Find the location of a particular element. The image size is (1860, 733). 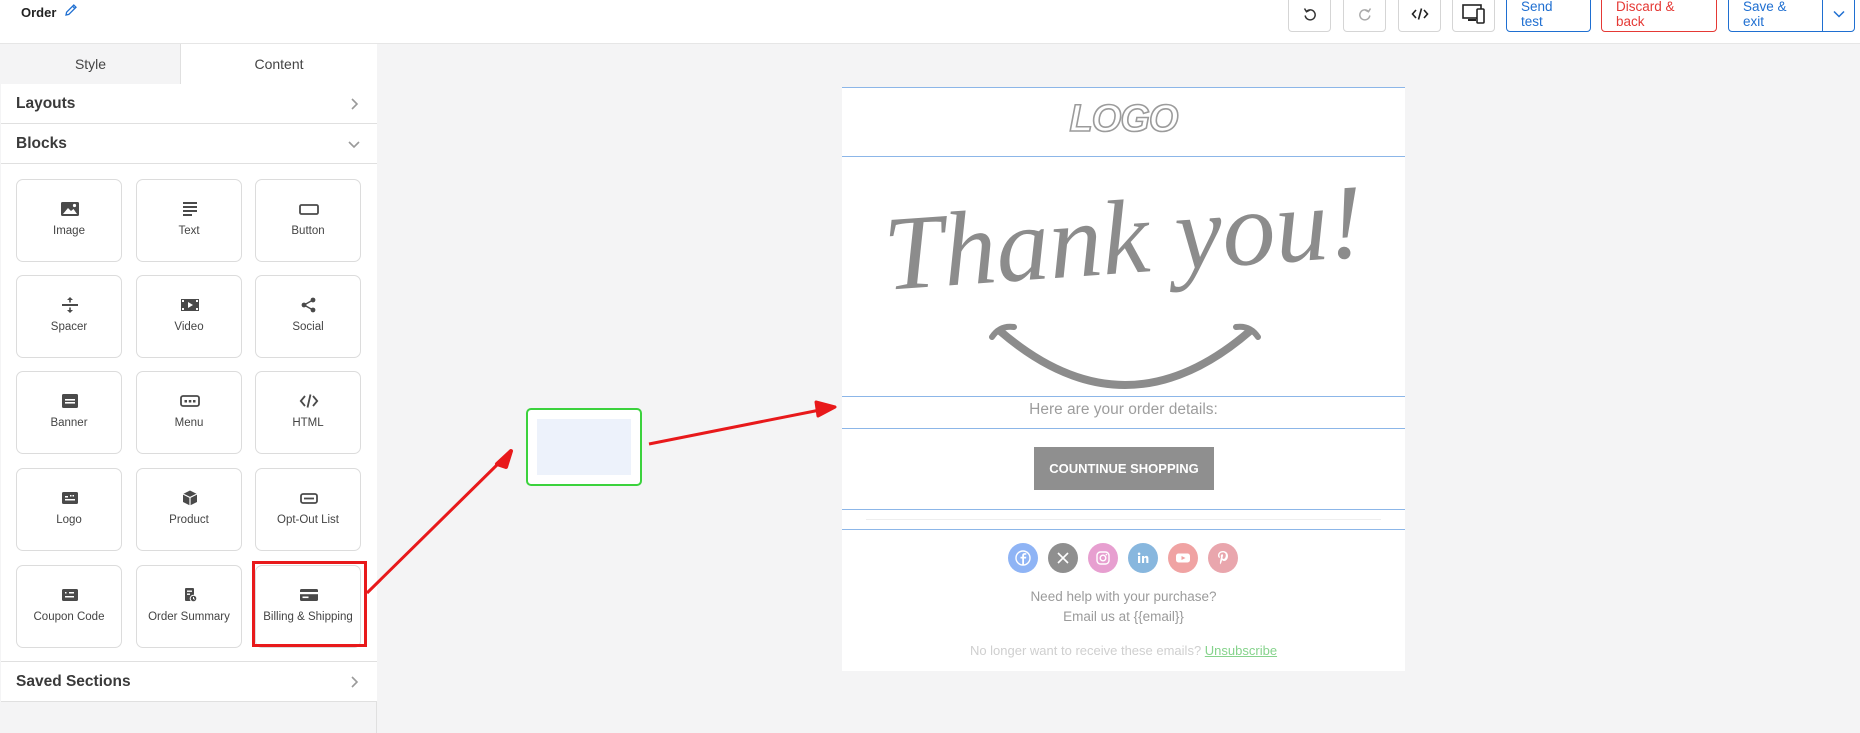

block-label: Social is located at coordinates (308, 327).